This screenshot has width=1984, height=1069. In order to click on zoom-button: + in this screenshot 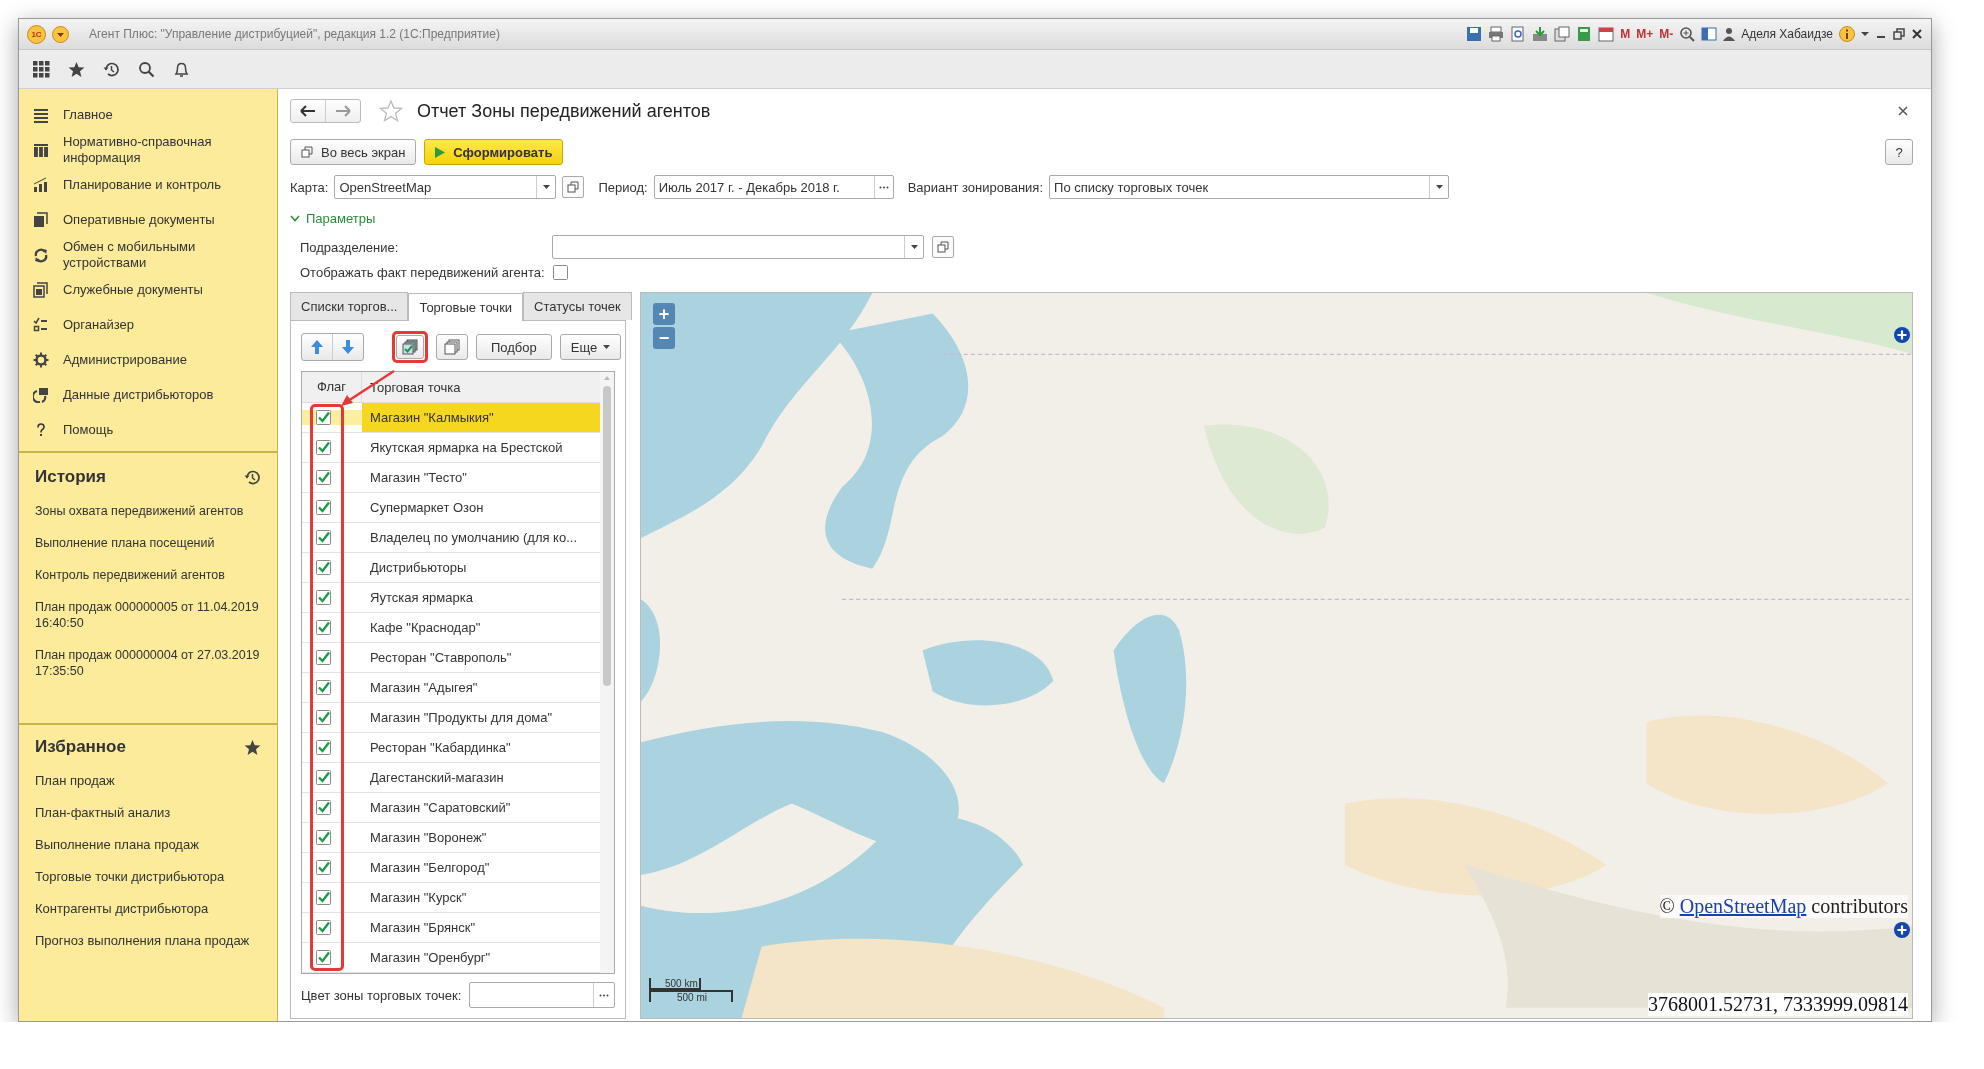, I will do `click(664, 314)`.